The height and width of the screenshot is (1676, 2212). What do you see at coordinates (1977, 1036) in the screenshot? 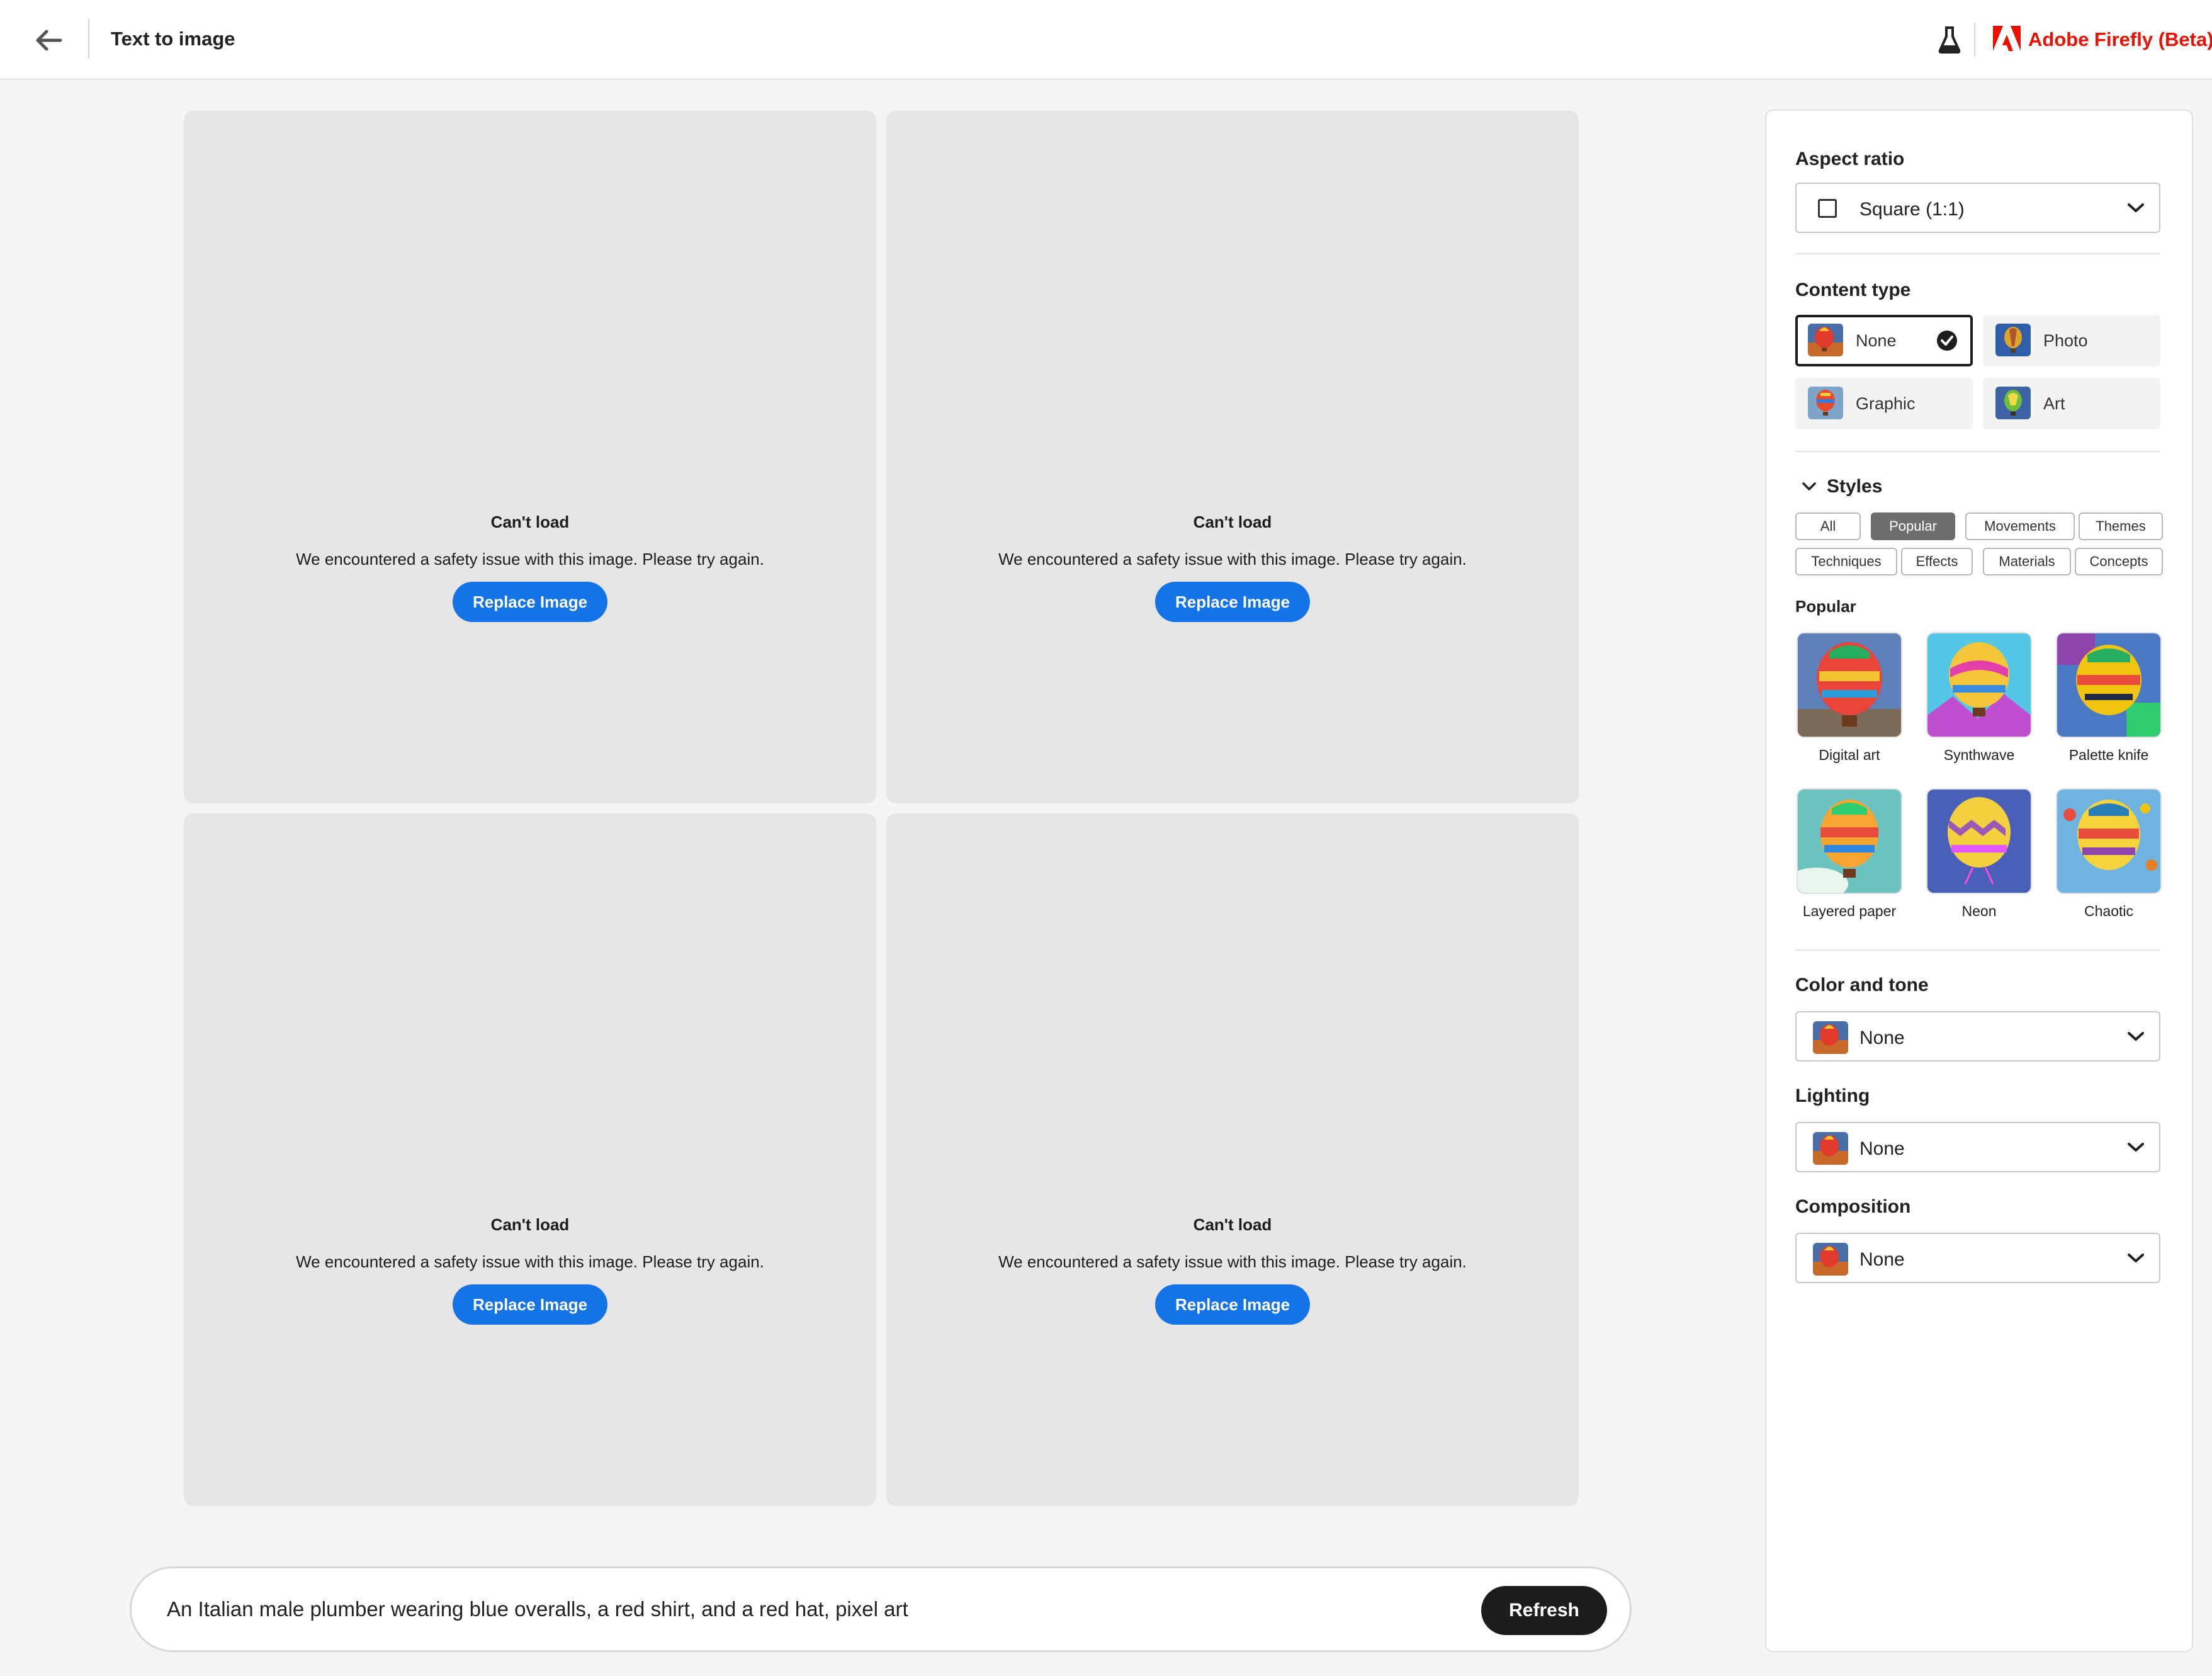
I see `color-tone-select: None` at bounding box center [1977, 1036].